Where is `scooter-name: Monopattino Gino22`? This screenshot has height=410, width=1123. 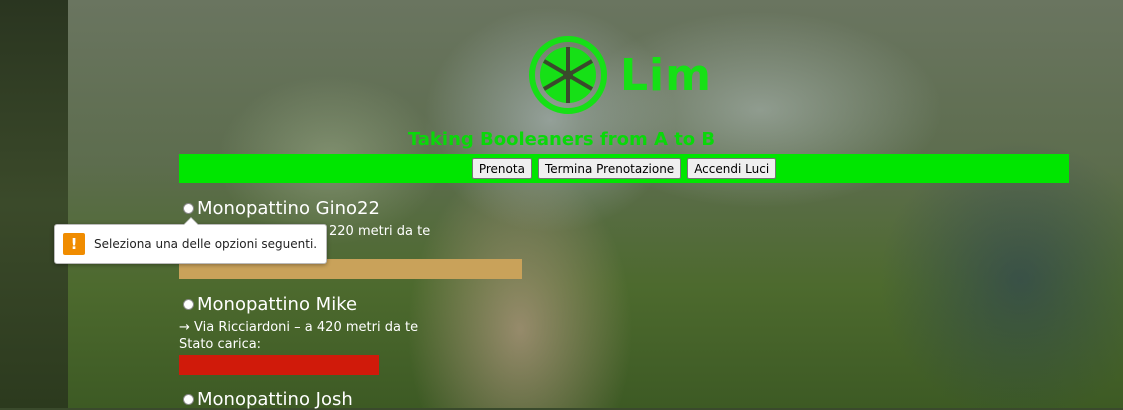
scooter-name: Monopattino Gino22 is located at coordinates (288, 208).